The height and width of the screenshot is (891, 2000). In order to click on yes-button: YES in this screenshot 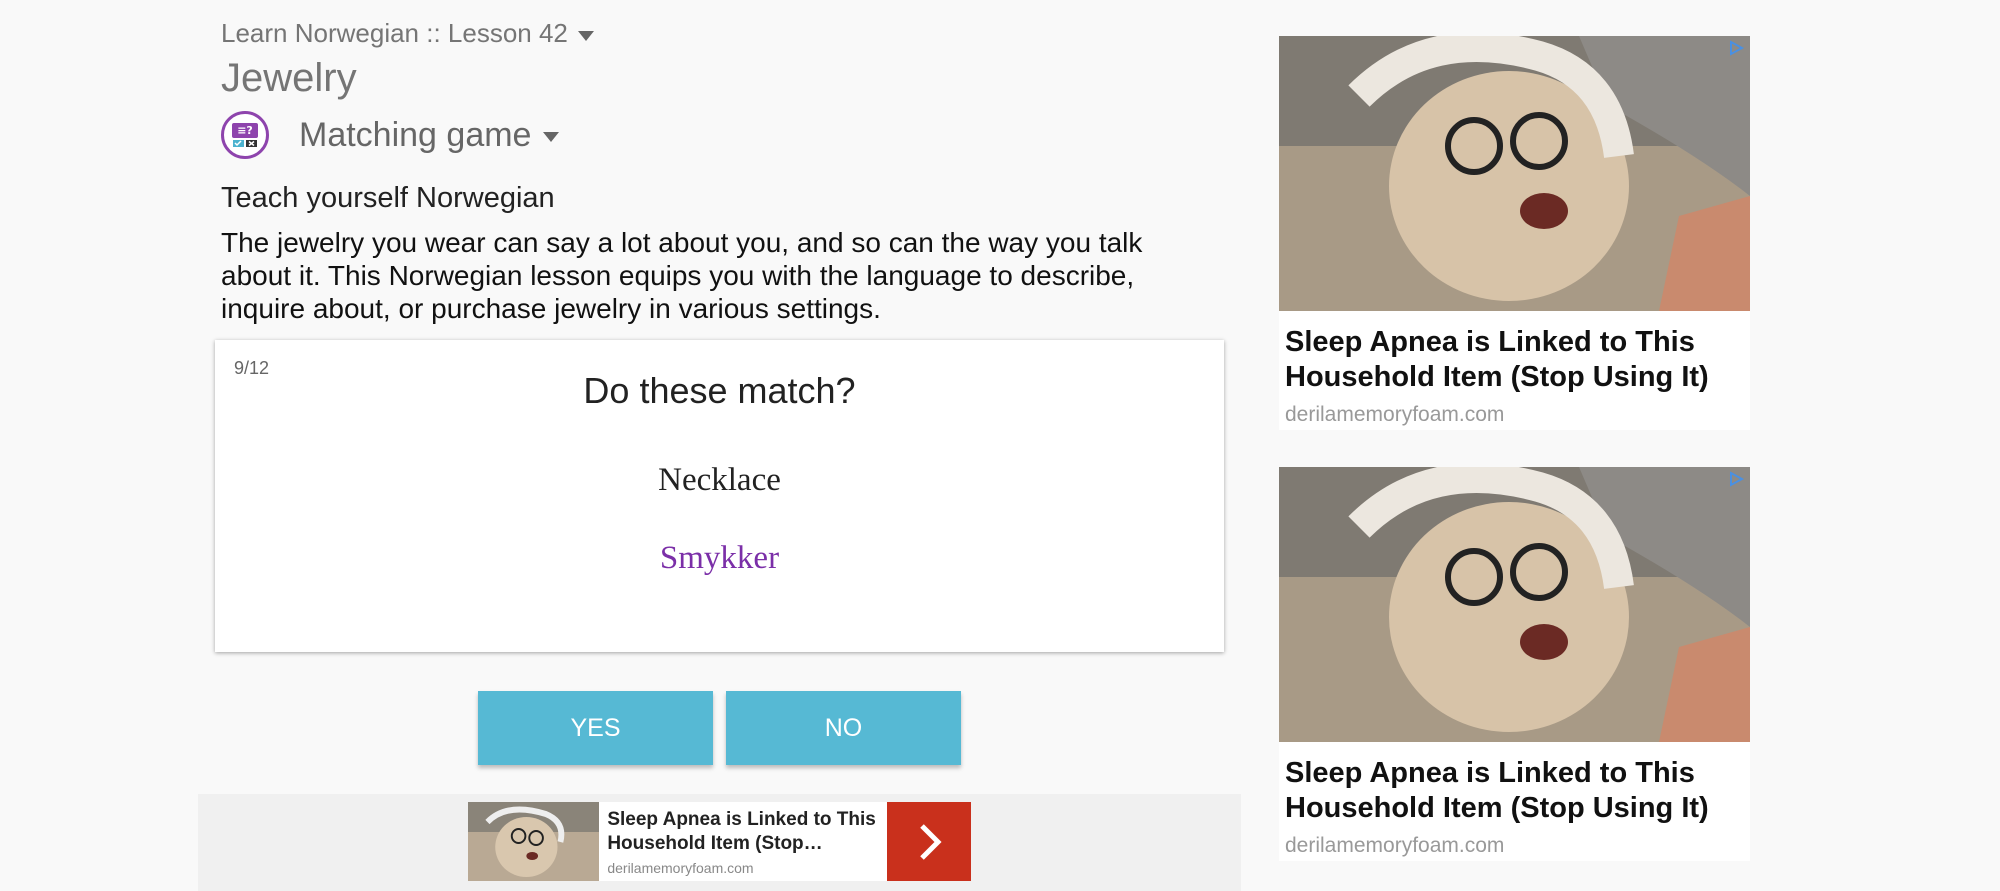, I will do `click(595, 728)`.